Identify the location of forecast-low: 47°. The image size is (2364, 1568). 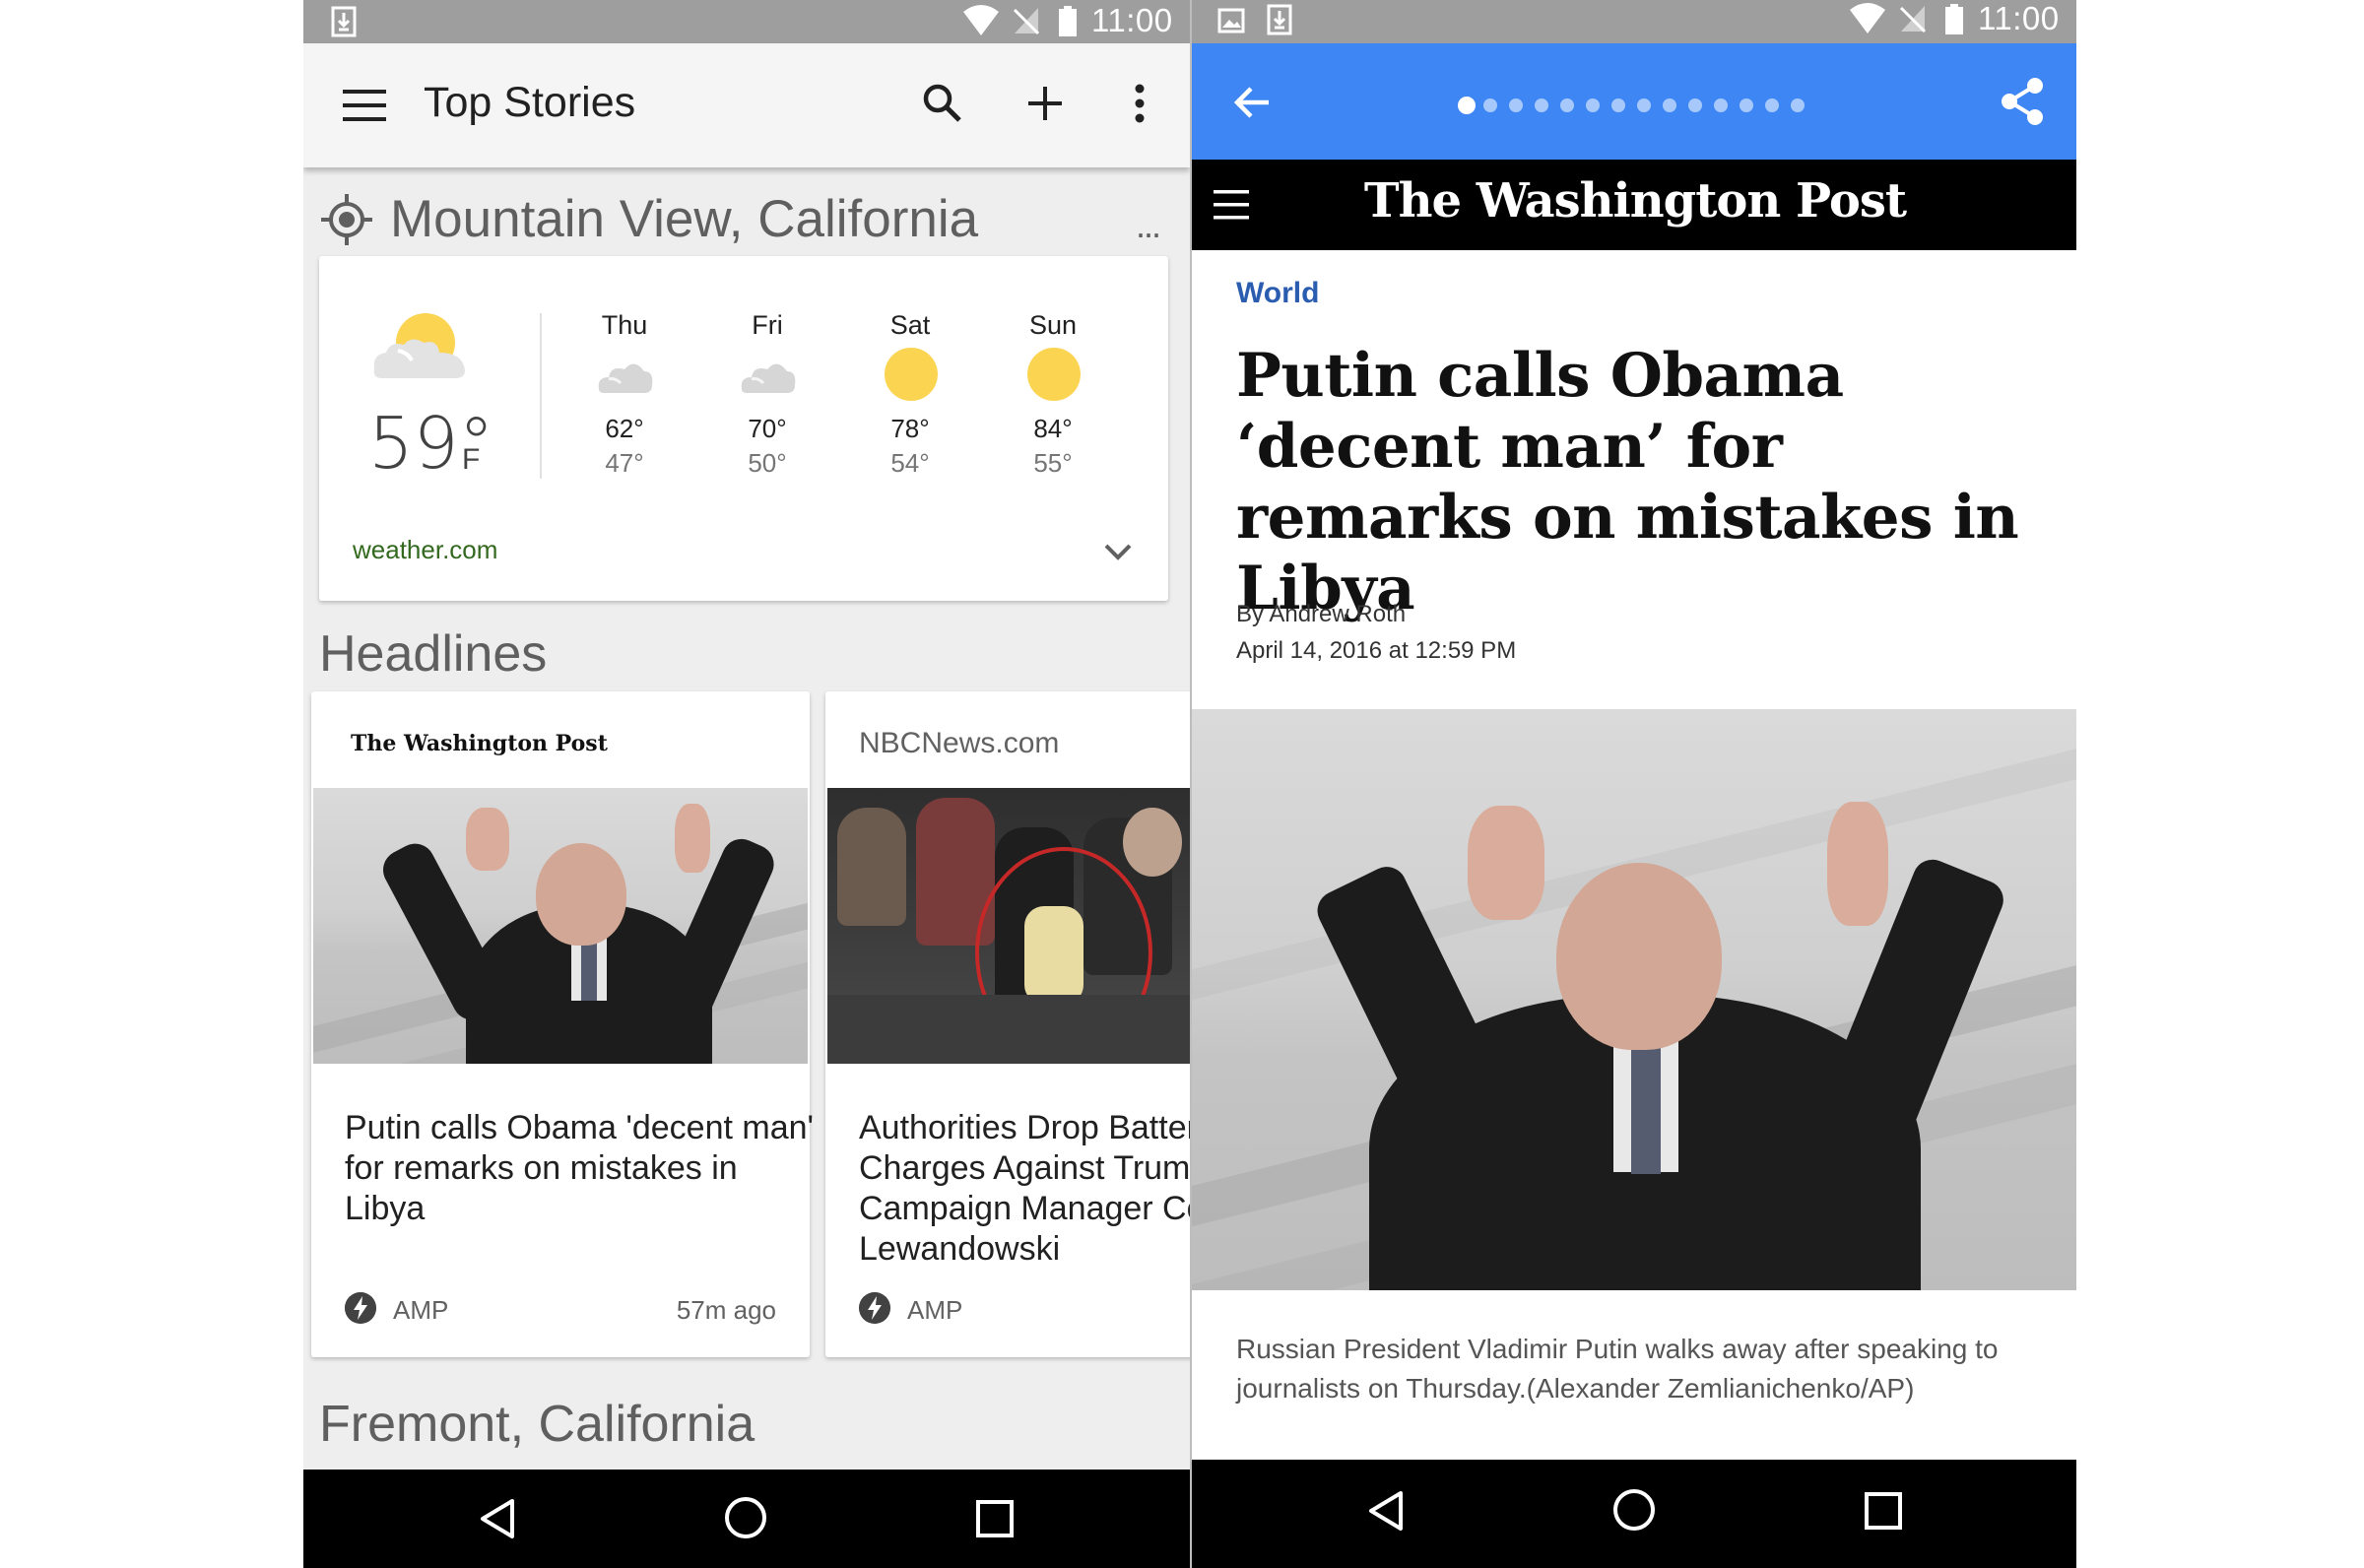
(624, 463).